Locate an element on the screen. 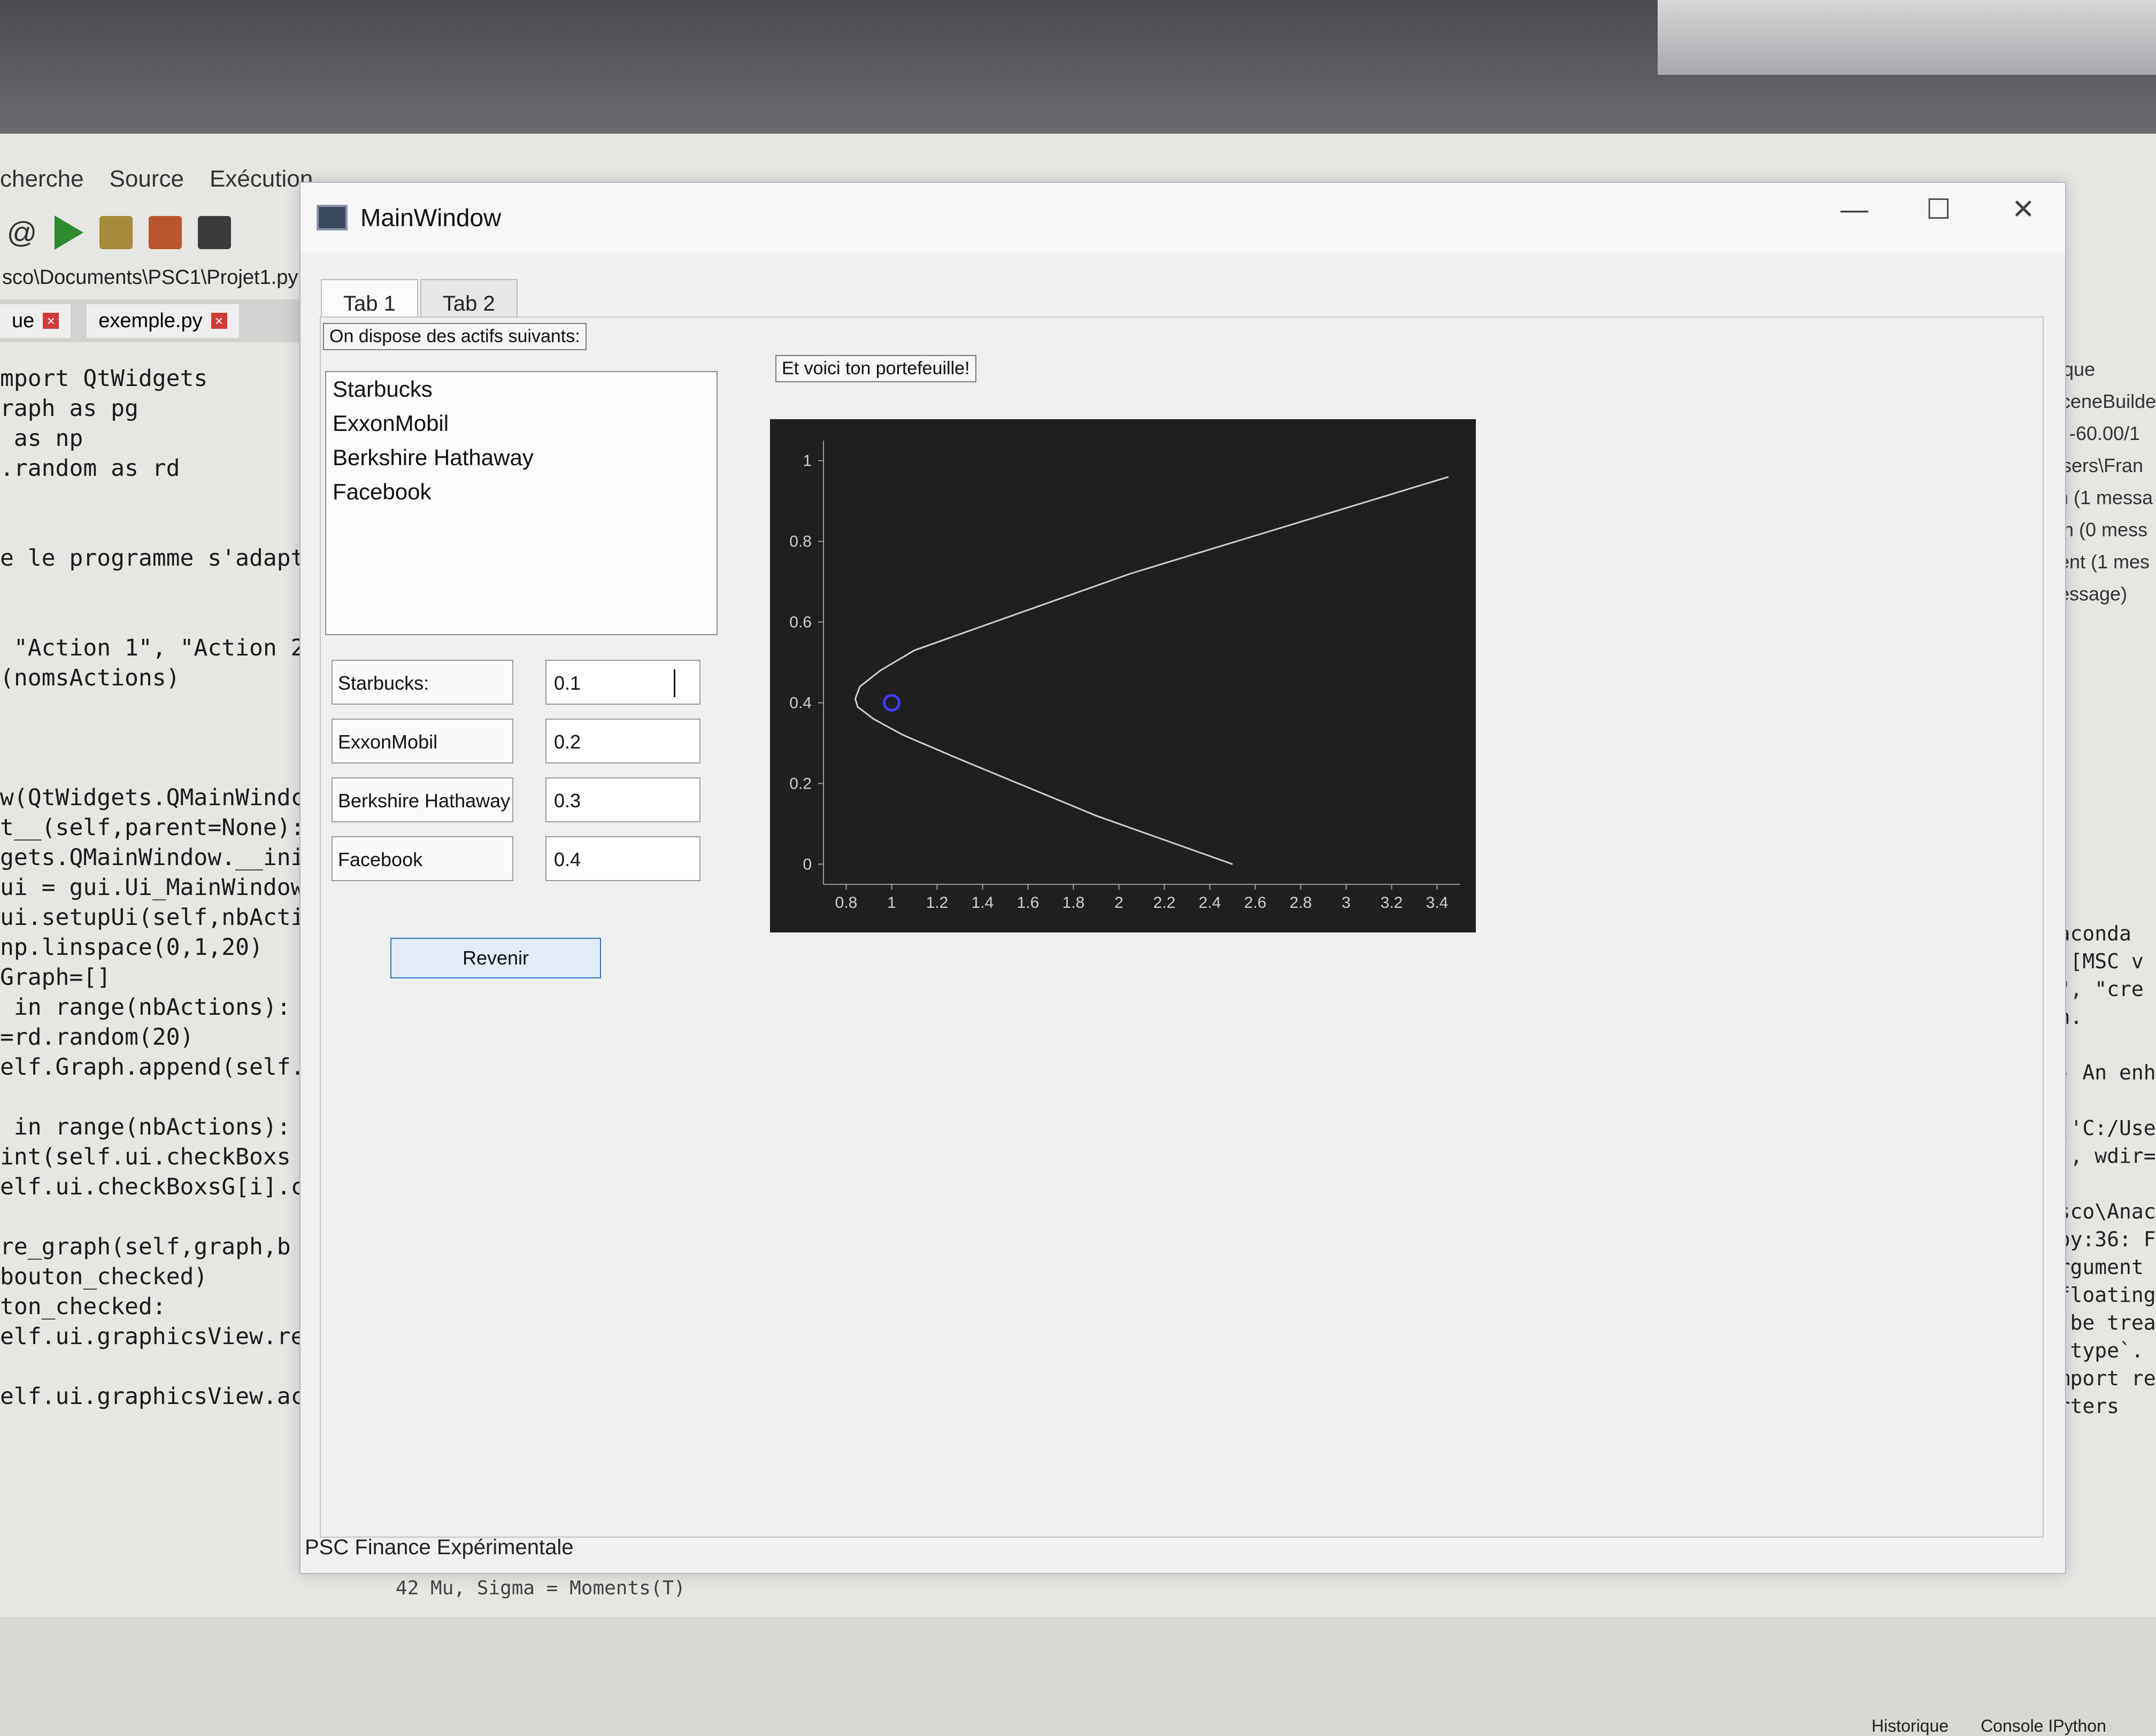 The image size is (2156, 1736). code-line: "Action 1", "Action 2" is located at coordinates (155, 648).